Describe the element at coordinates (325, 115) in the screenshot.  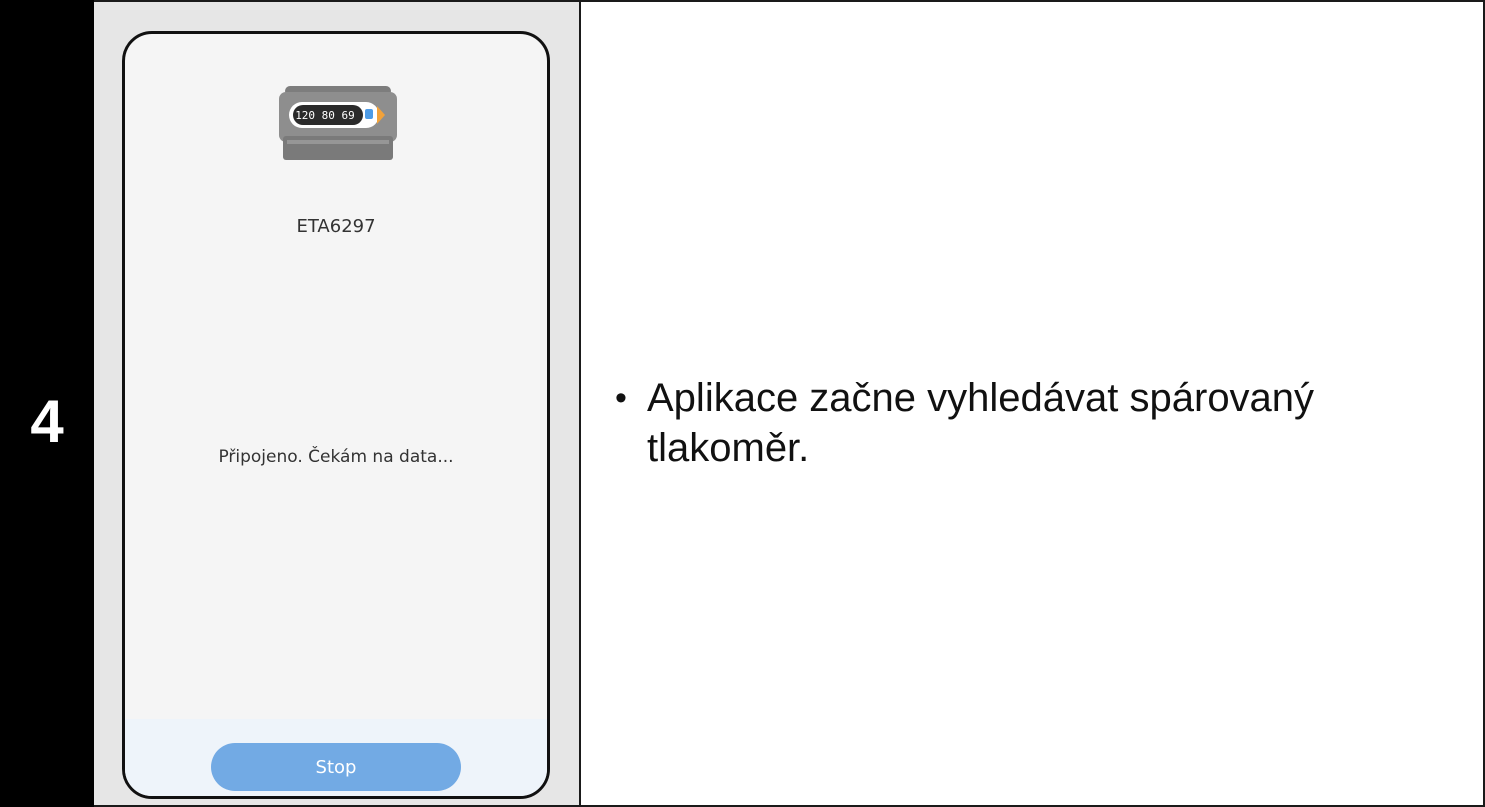
I see `device-display-readout: 120 80 69` at that location.